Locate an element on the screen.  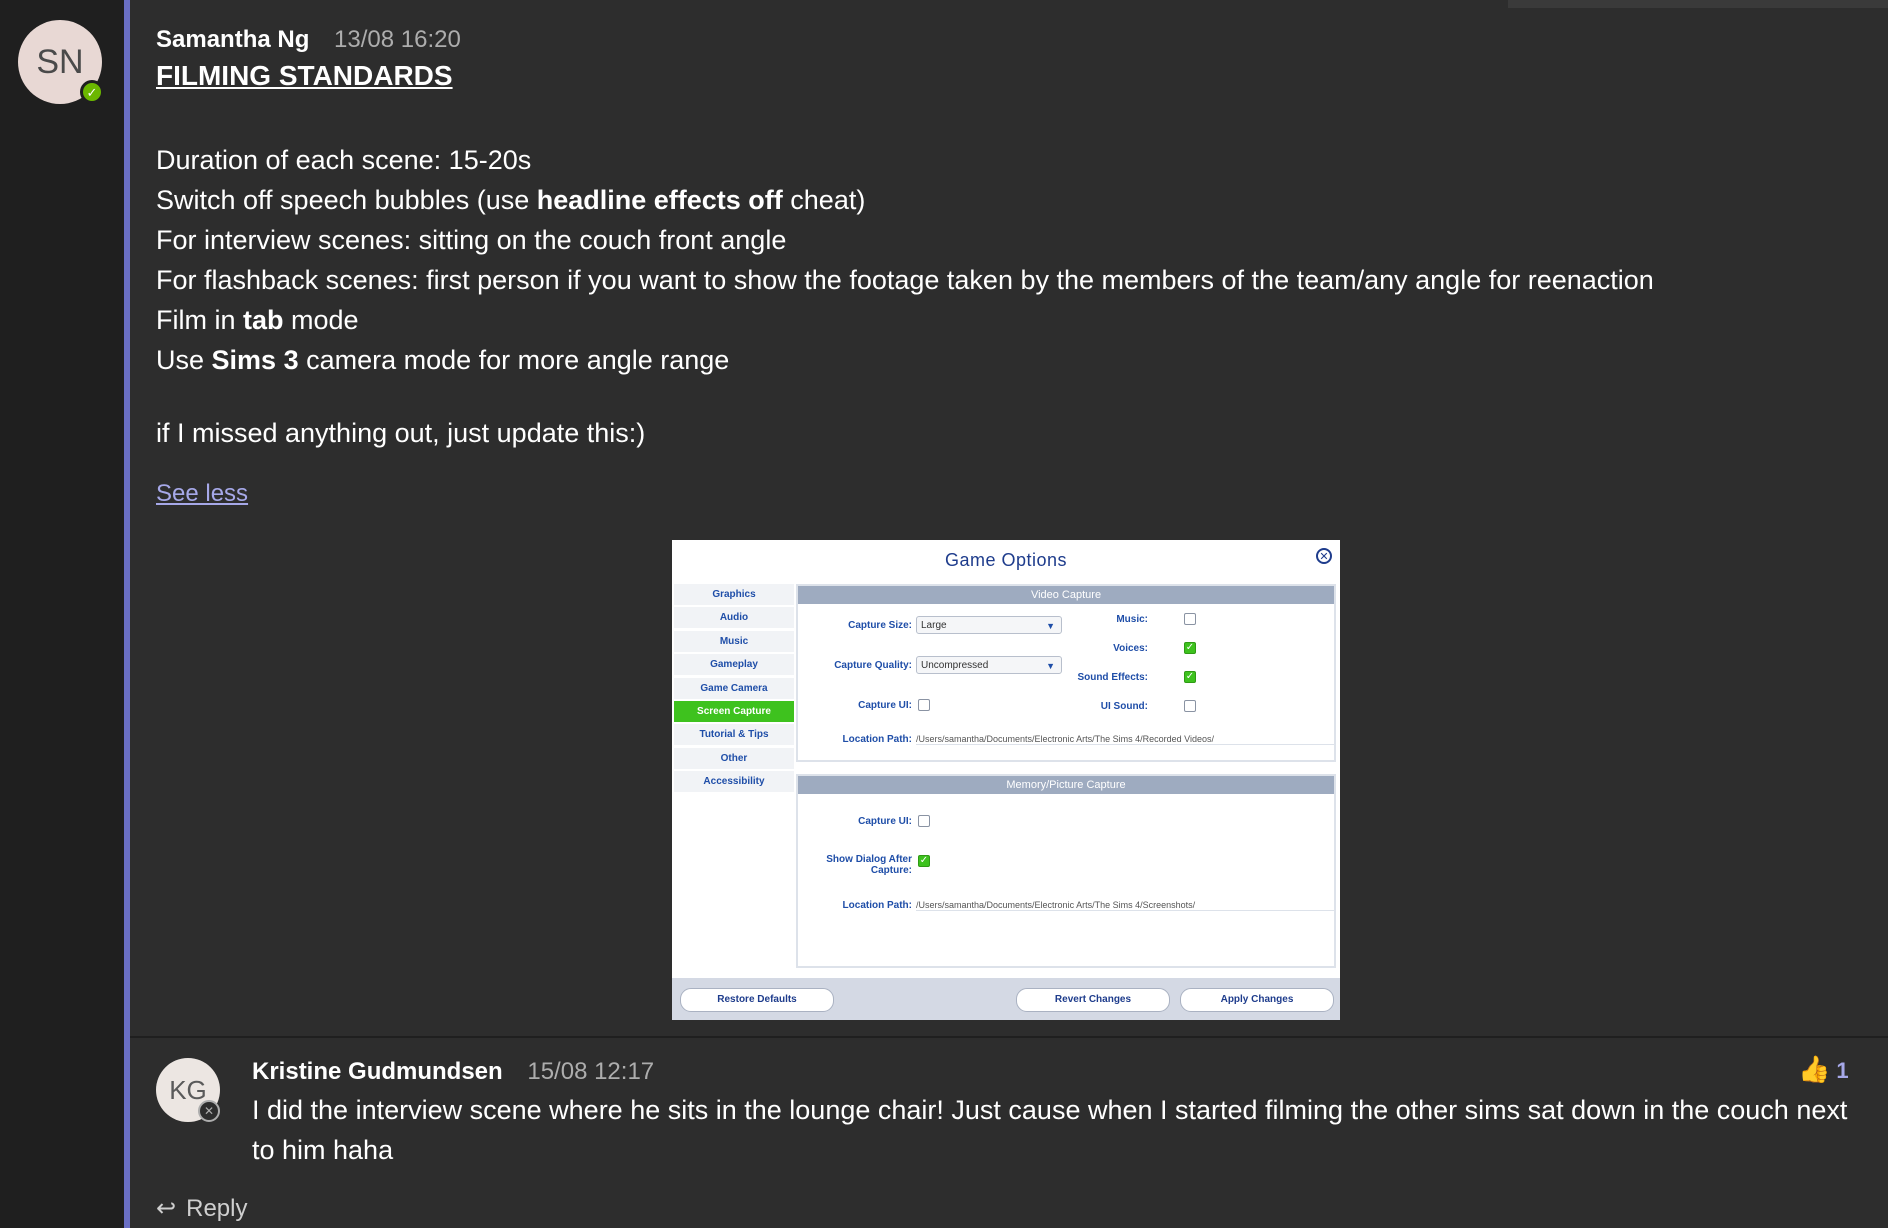
game-options-title: Game Options is located at coordinates (1006, 560).